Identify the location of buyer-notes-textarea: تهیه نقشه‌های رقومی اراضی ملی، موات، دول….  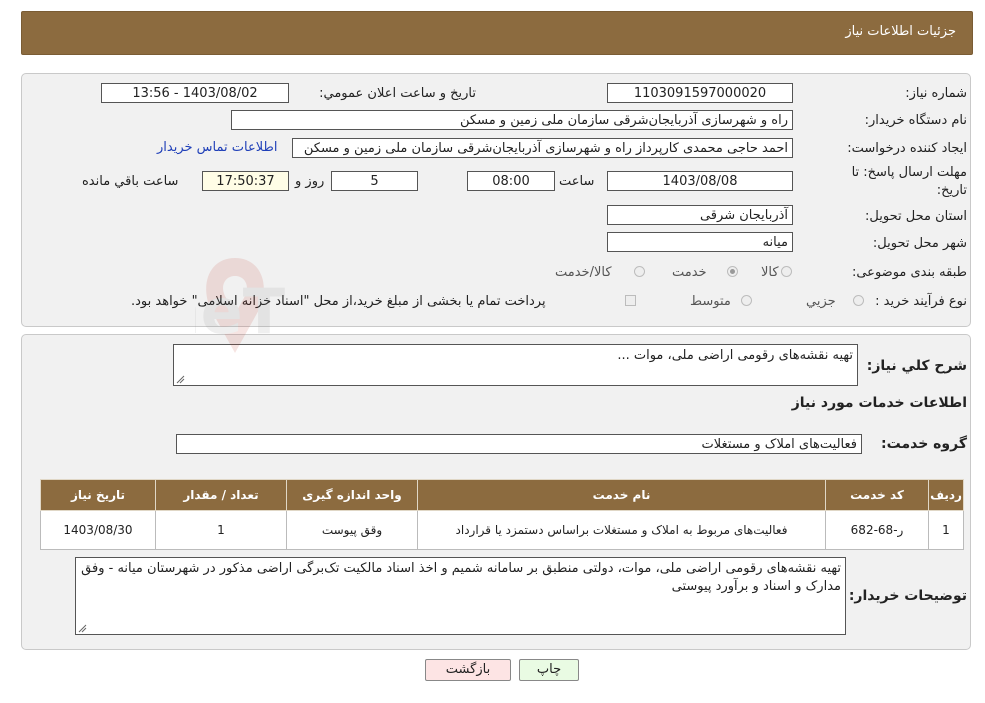
(460, 596).